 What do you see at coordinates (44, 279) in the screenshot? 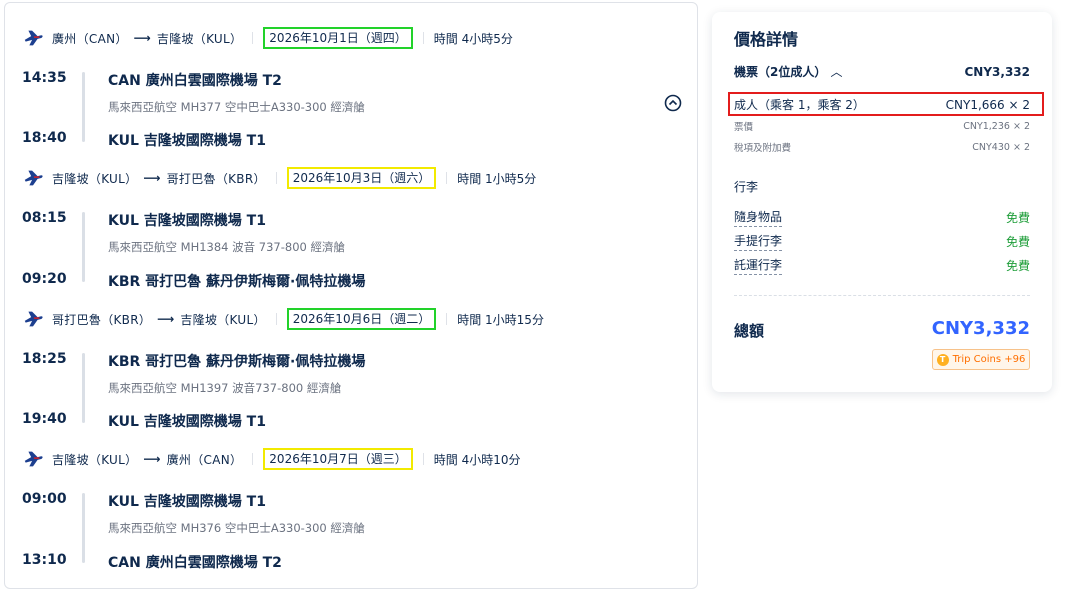
I see `arrival-time: 09:20` at bounding box center [44, 279].